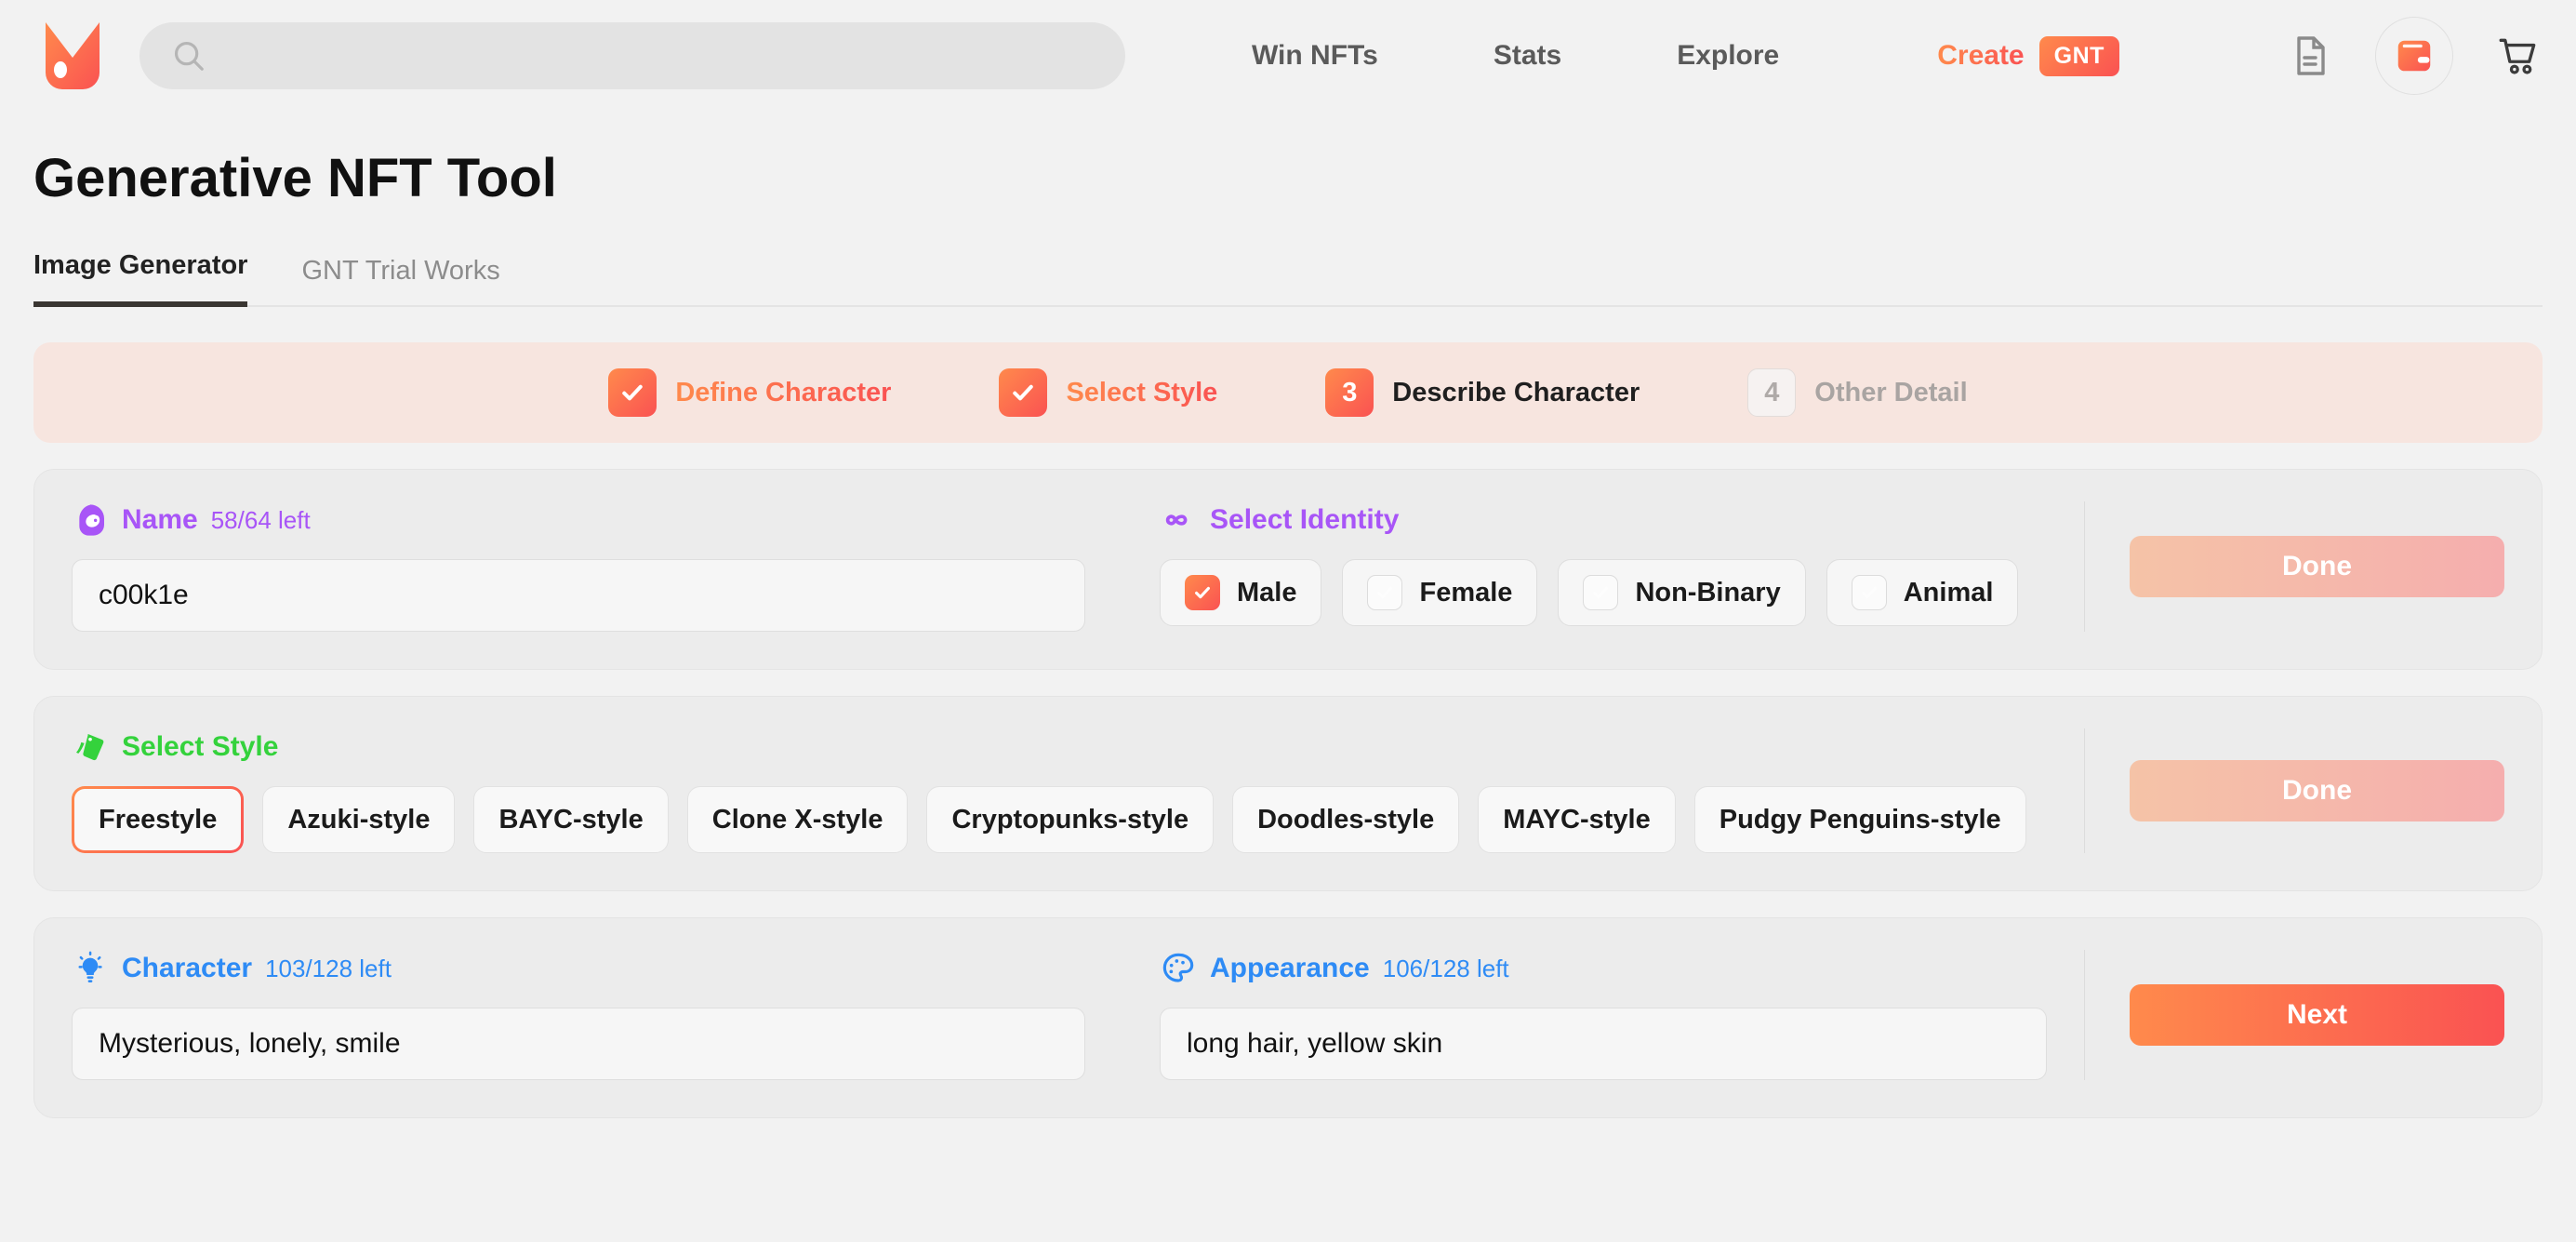 Image resolution: width=2576 pixels, height=1242 pixels. I want to click on create-label: Create, so click(1981, 55).